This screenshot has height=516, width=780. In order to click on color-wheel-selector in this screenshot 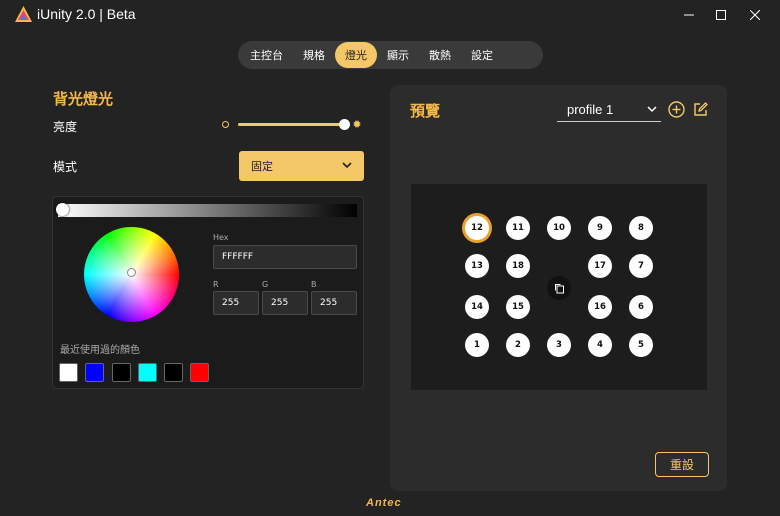, I will do `click(131, 272)`.